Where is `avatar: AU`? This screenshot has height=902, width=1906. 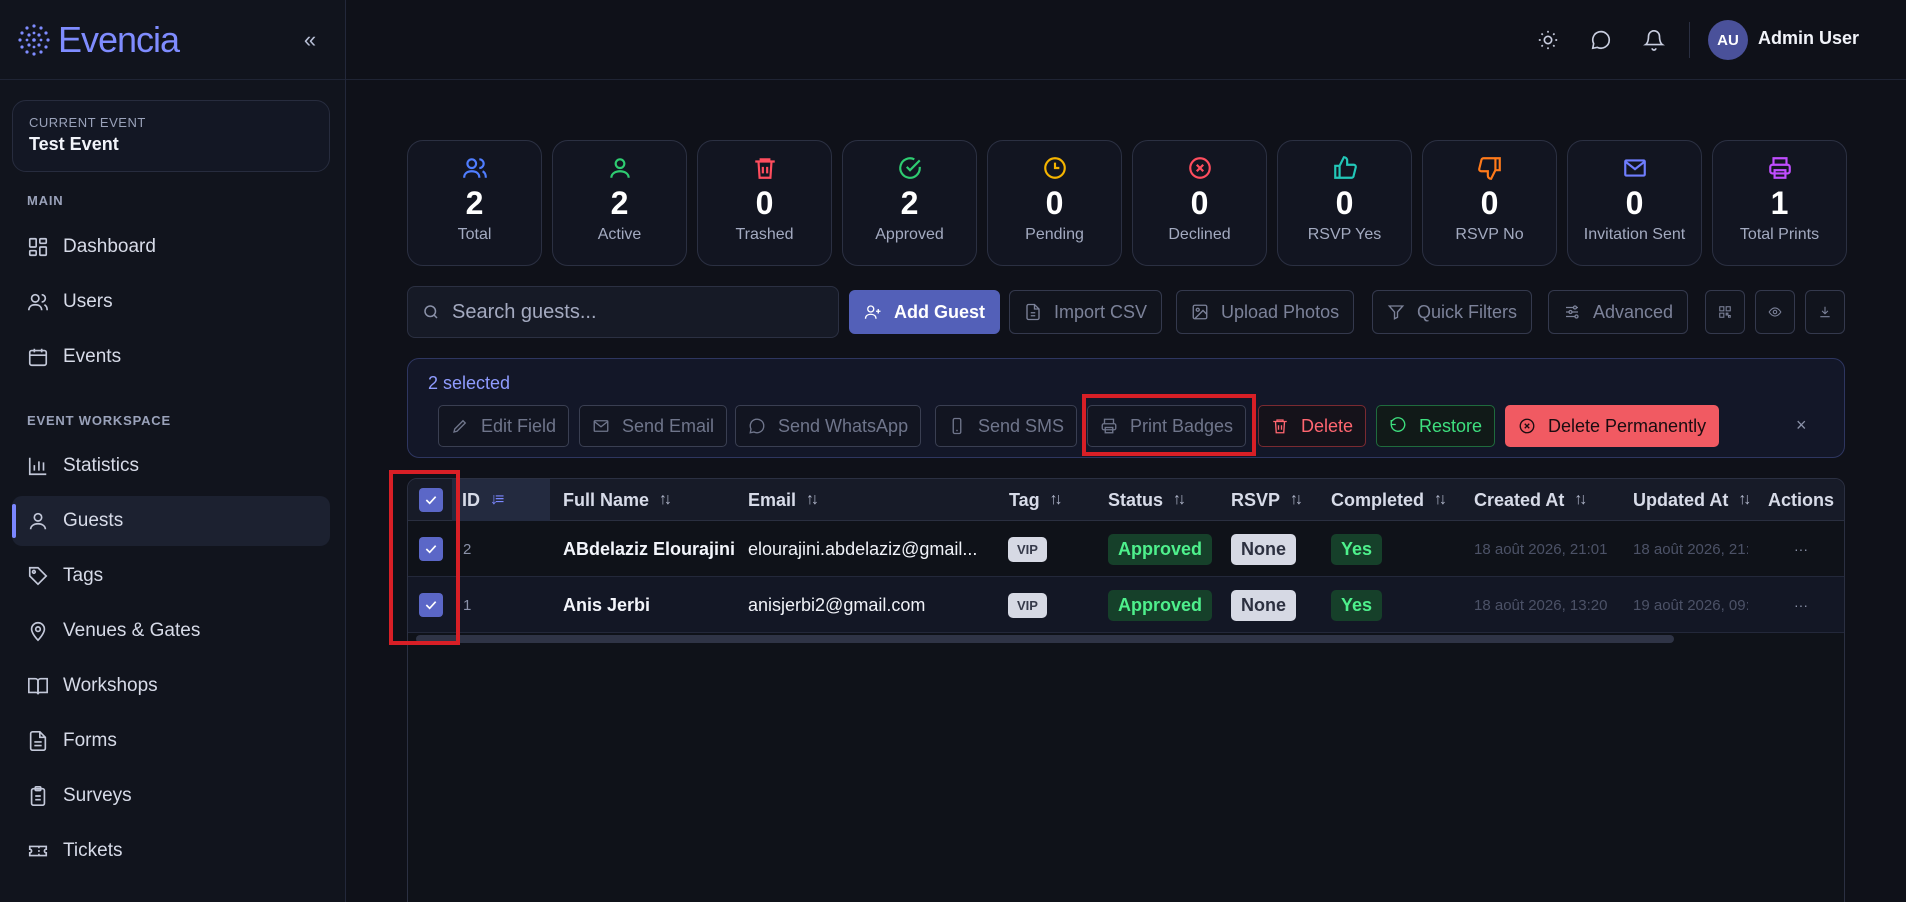
avatar: AU is located at coordinates (1728, 40).